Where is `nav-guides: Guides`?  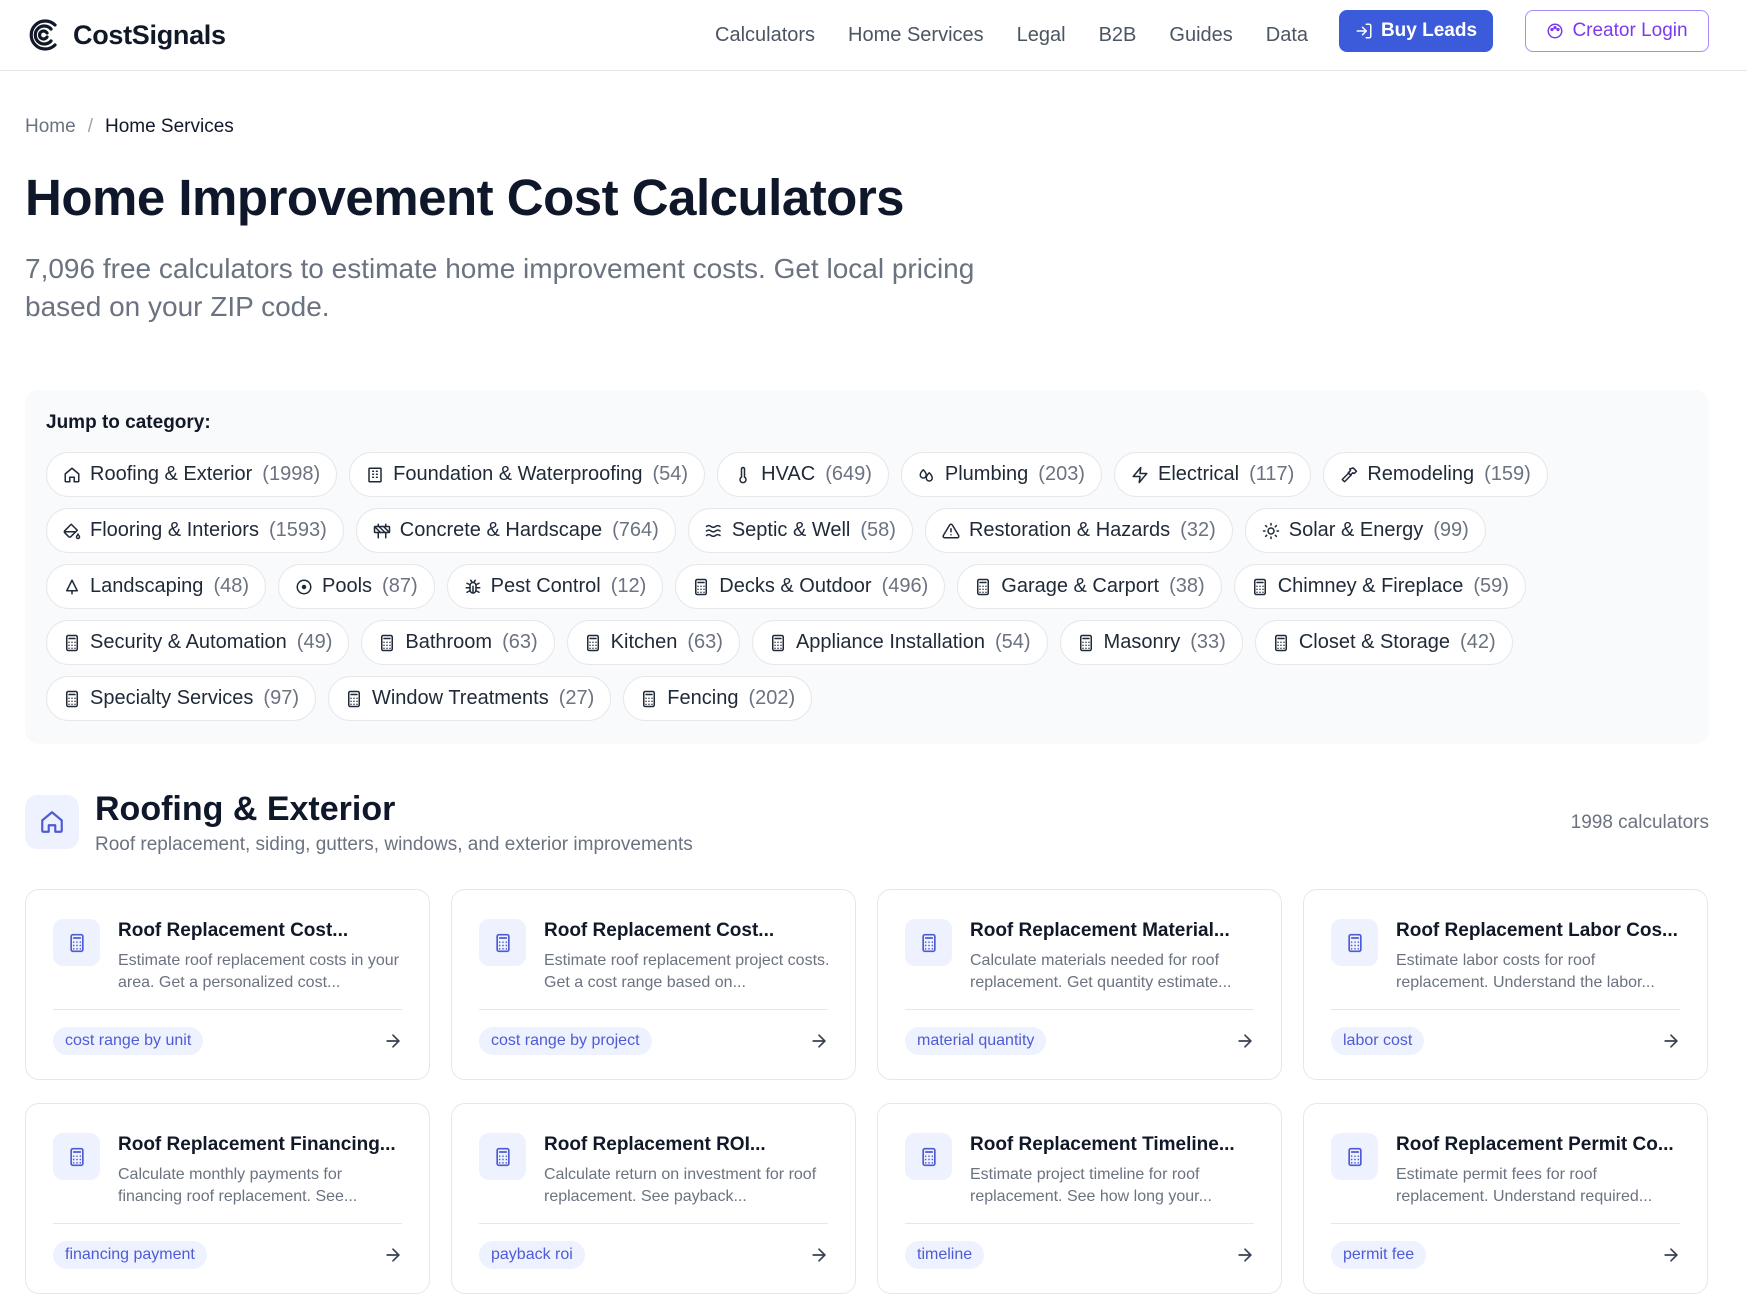
nav-guides: Guides is located at coordinates (1200, 35).